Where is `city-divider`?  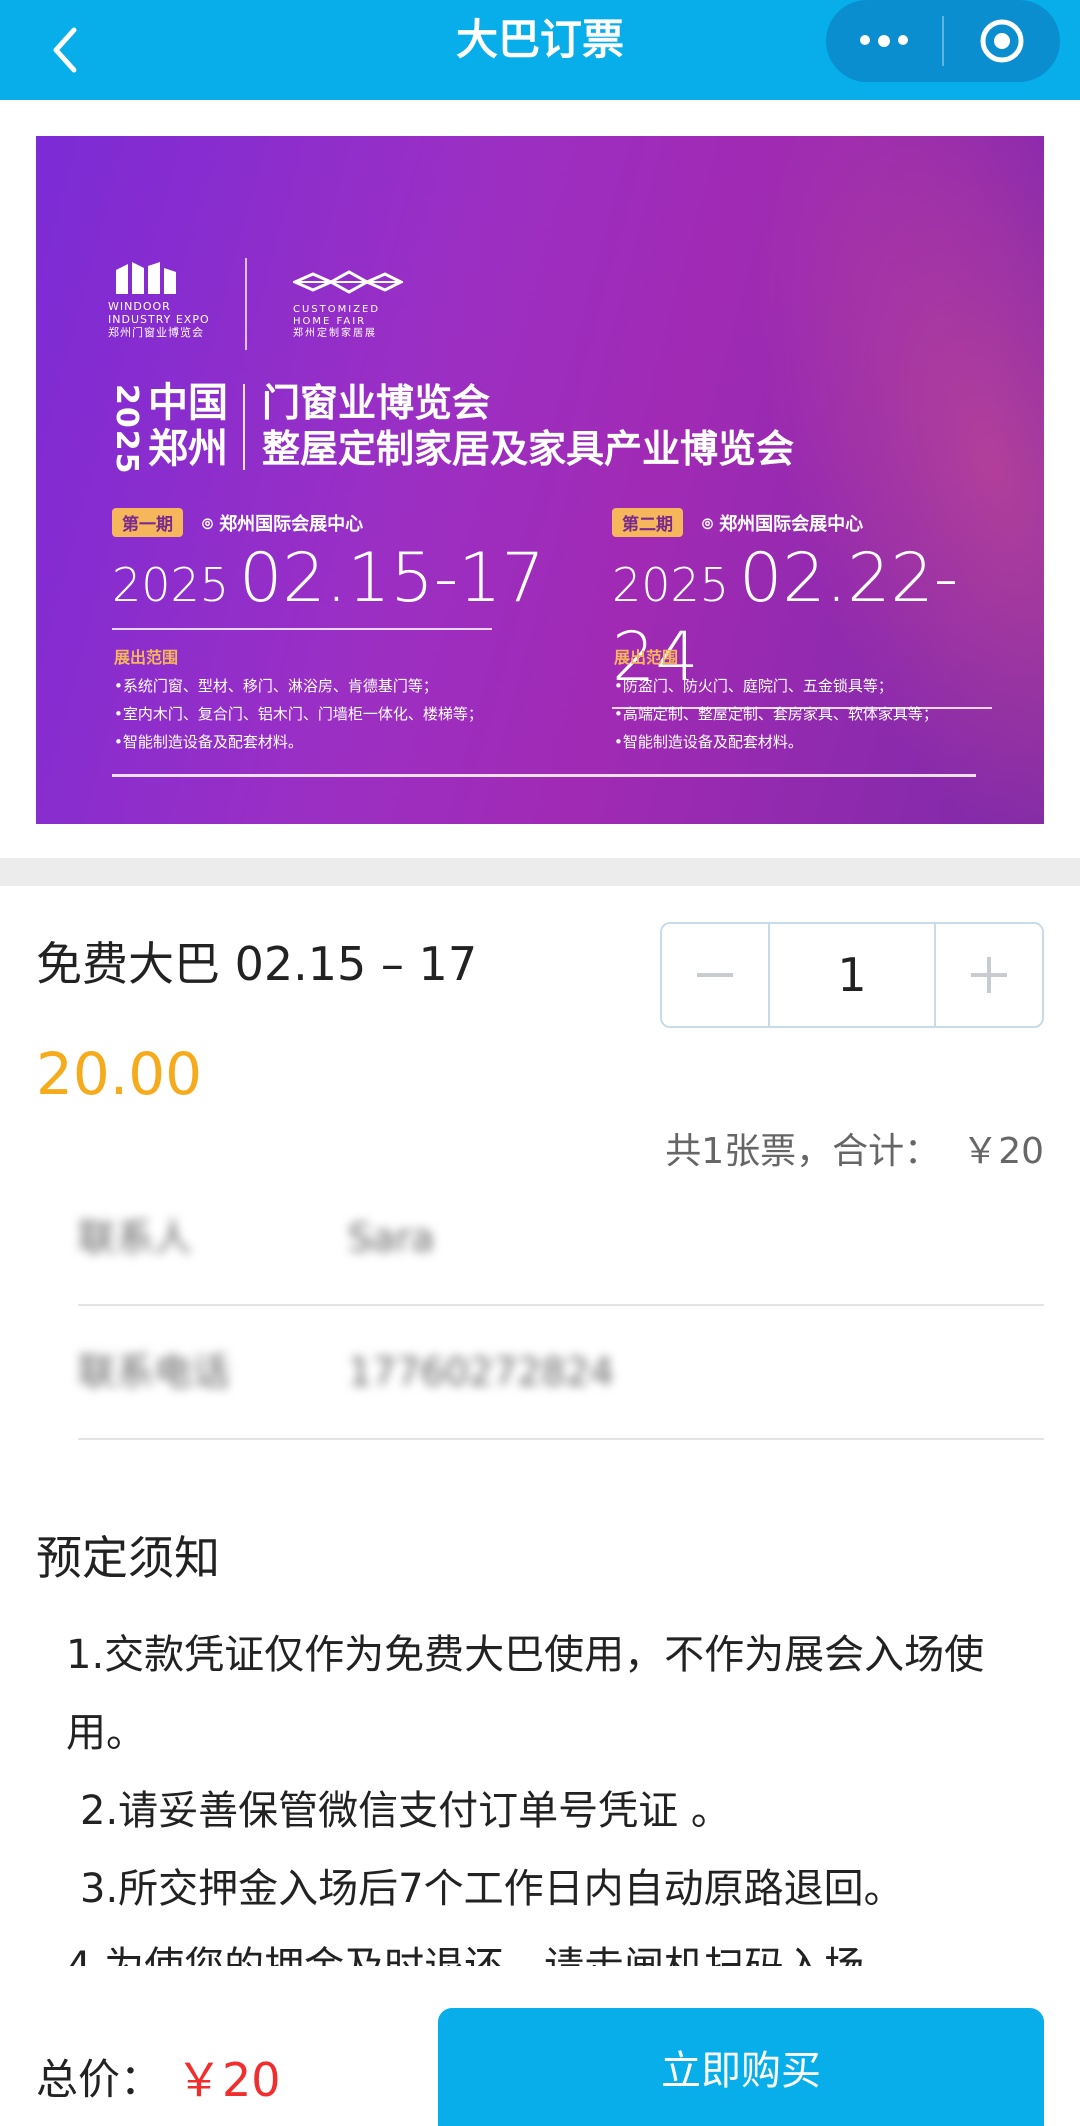 city-divider is located at coordinates (244, 427).